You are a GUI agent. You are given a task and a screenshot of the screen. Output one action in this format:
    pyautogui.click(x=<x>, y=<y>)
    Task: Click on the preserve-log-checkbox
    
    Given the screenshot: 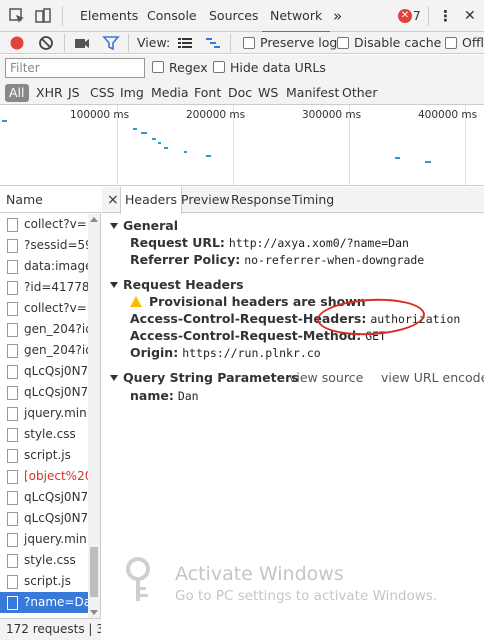 What is the action you would take?
    pyautogui.click(x=249, y=43)
    